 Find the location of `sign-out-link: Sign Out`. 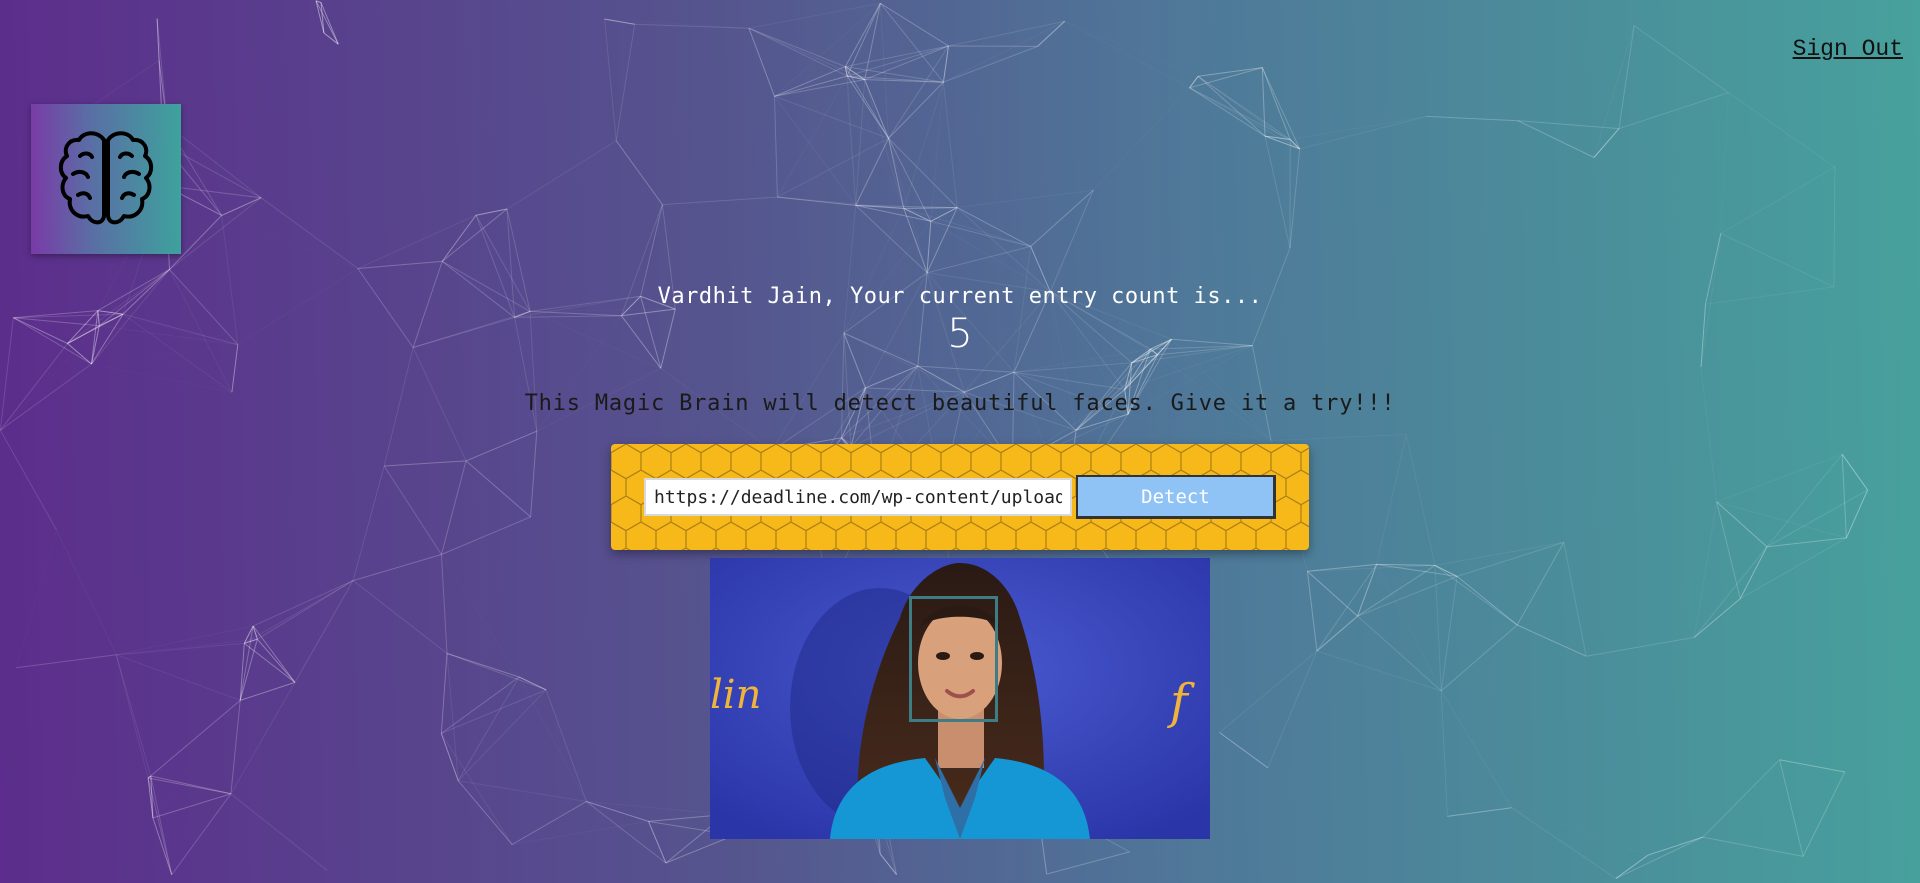

sign-out-link: Sign Out is located at coordinates (1848, 49).